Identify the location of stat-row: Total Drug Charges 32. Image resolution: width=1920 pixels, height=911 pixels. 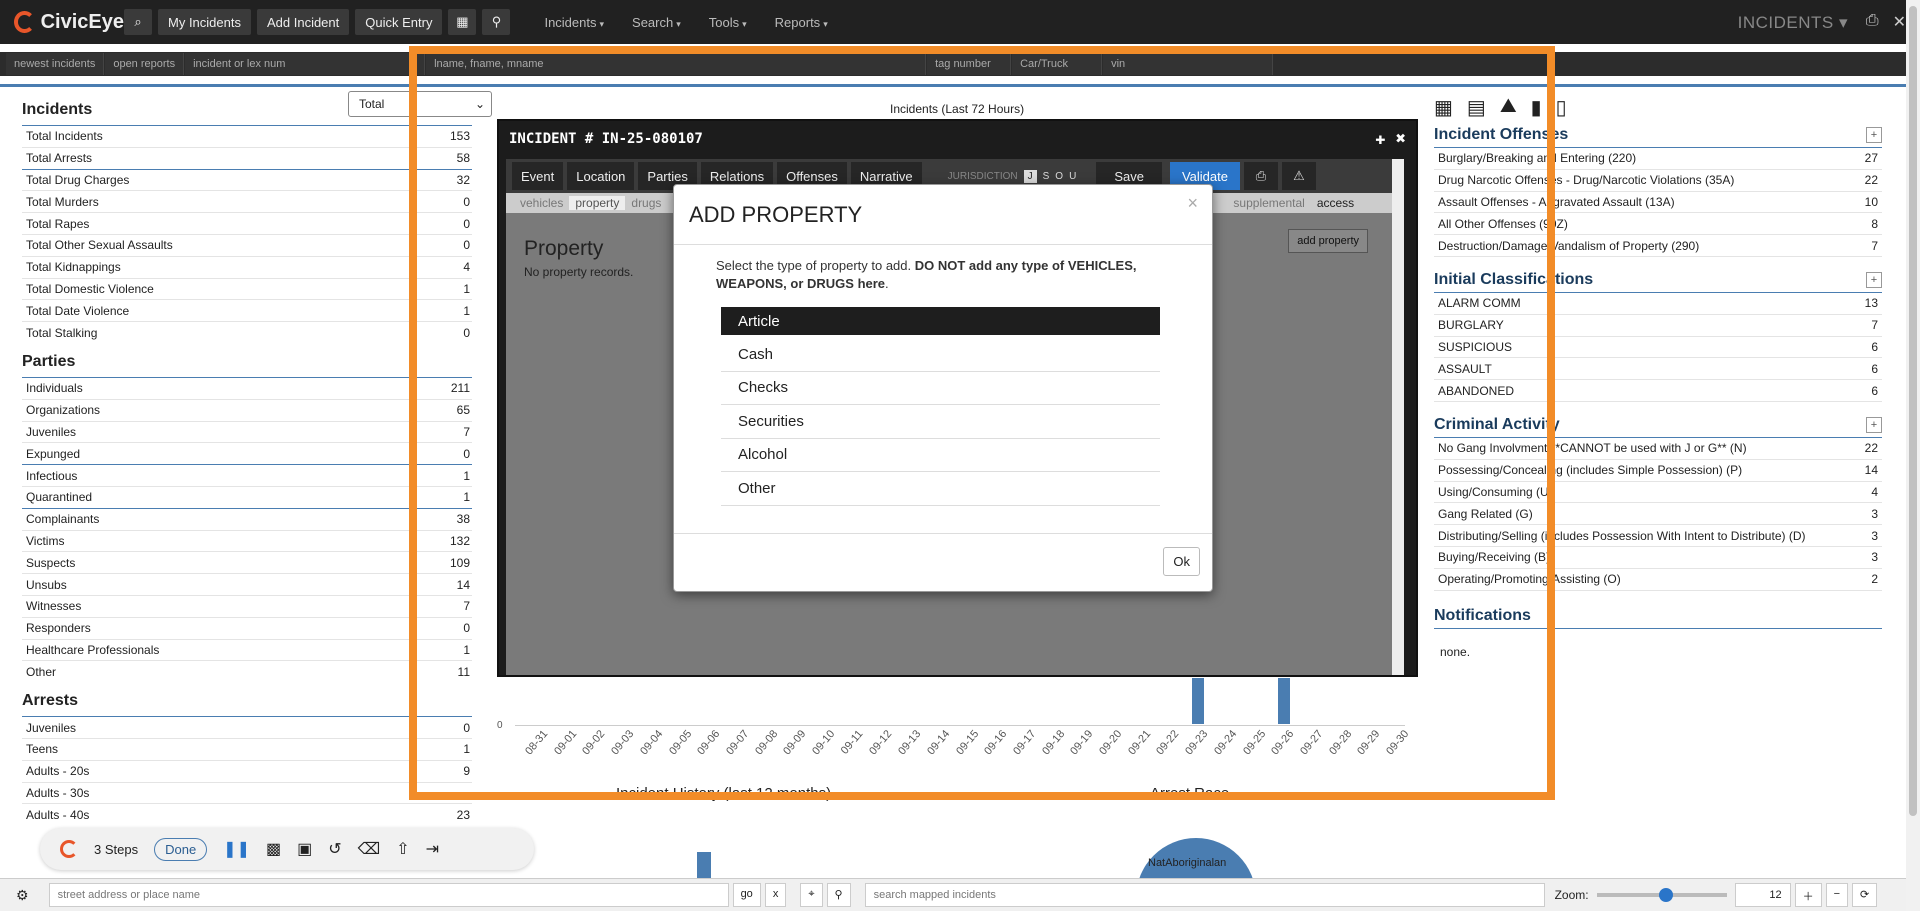
(247, 179).